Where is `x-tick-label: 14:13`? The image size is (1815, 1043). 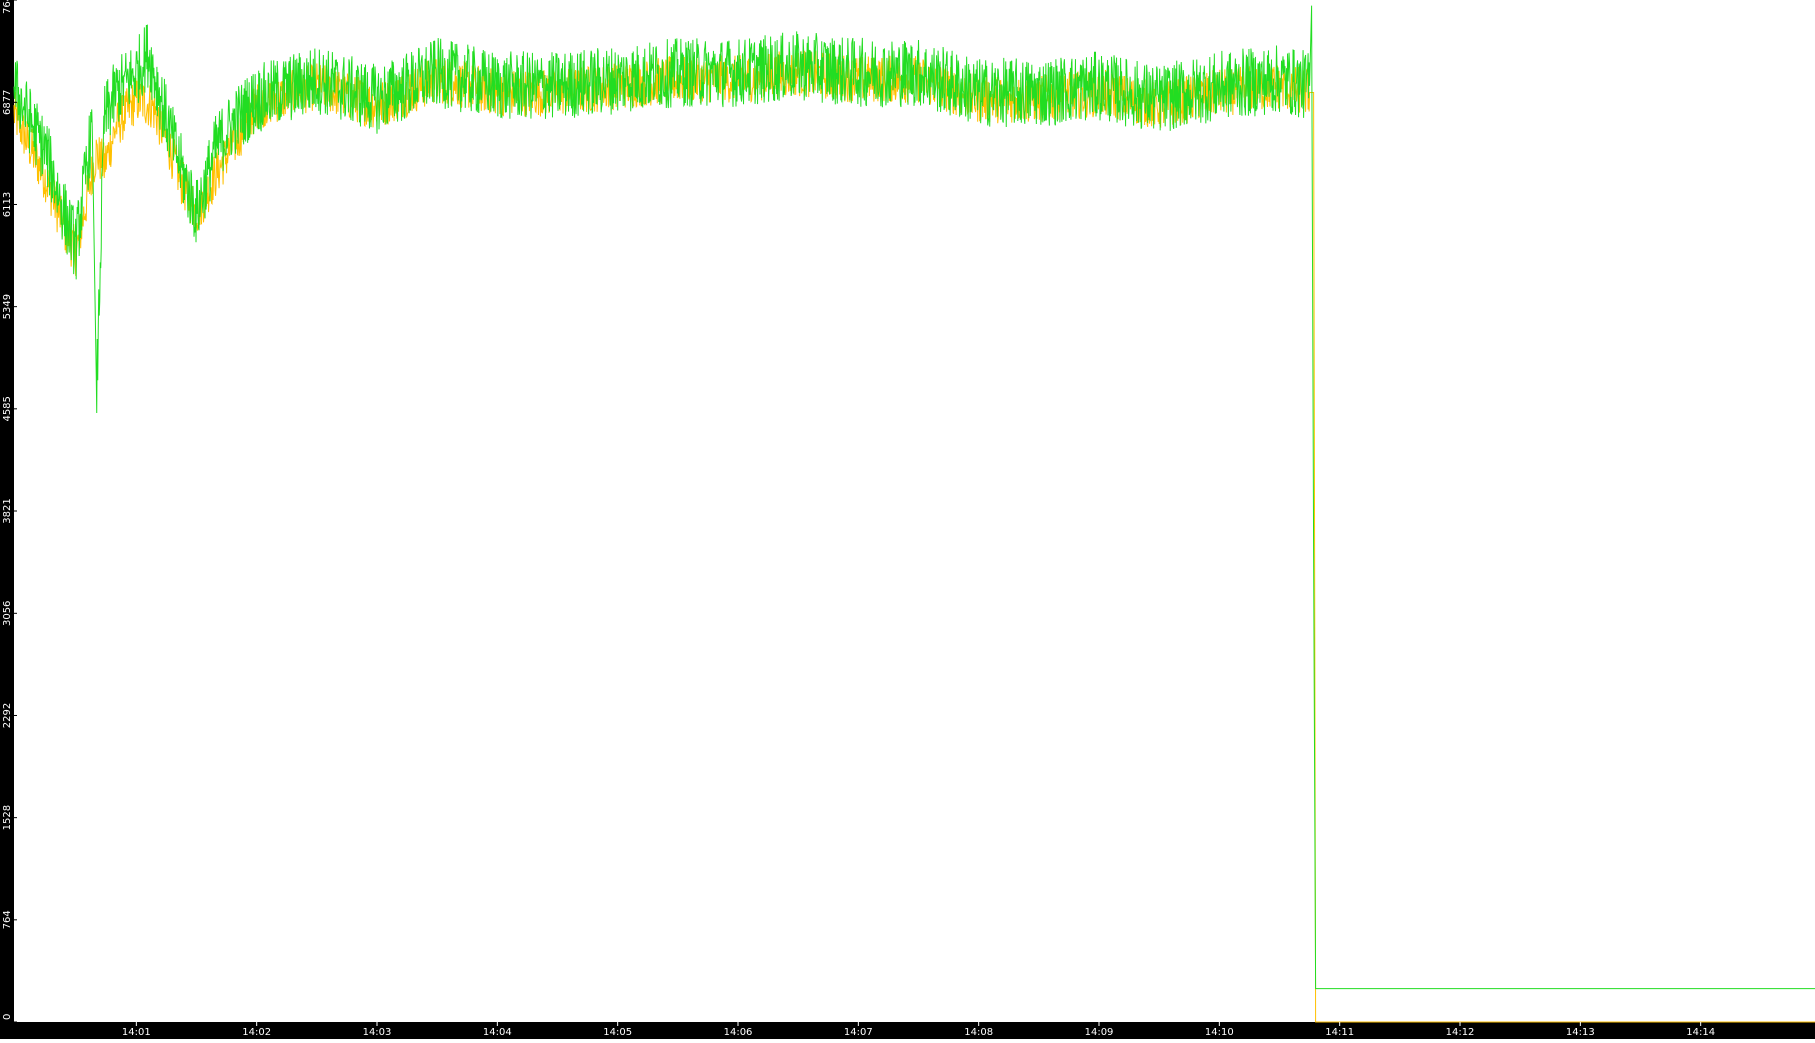
x-tick-label: 14:13 is located at coordinates (1580, 1032).